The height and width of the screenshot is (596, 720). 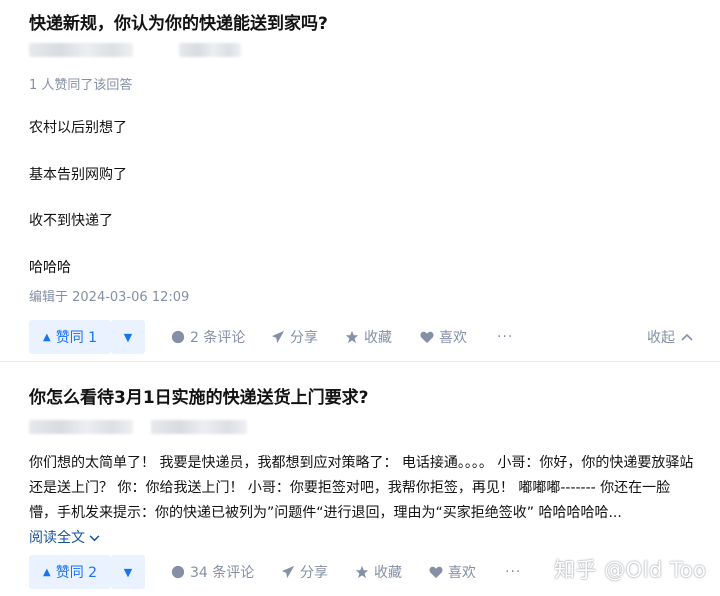 What do you see at coordinates (109, 297) in the screenshot?
I see `edited-time: 编辑于 2024-03-06 12:09` at bounding box center [109, 297].